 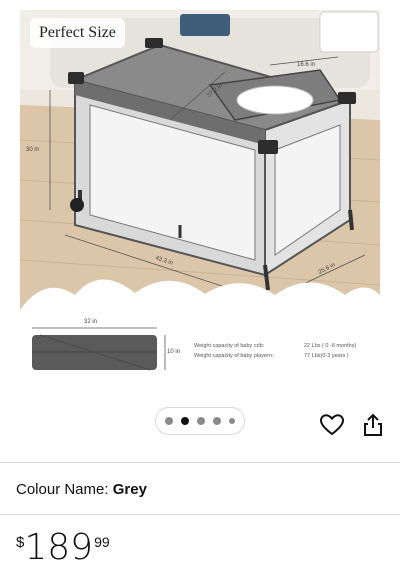 I want to click on colour-name-label: Colour Name:, so click(x=62, y=489).